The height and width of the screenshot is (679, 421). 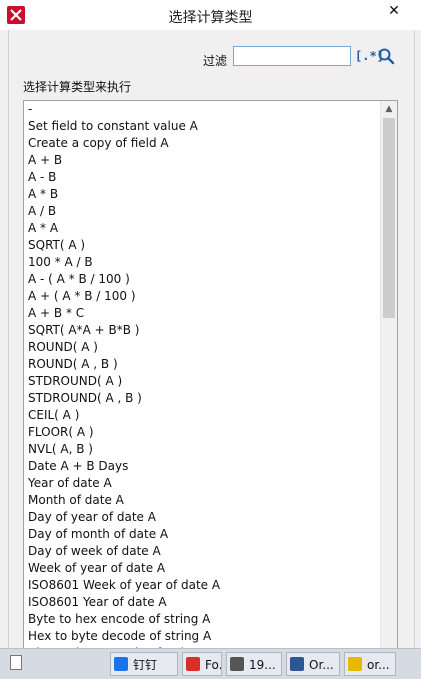 What do you see at coordinates (202, 211) in the screenshot?
I see `list-item: A / B` at bounding box center [202, 211].